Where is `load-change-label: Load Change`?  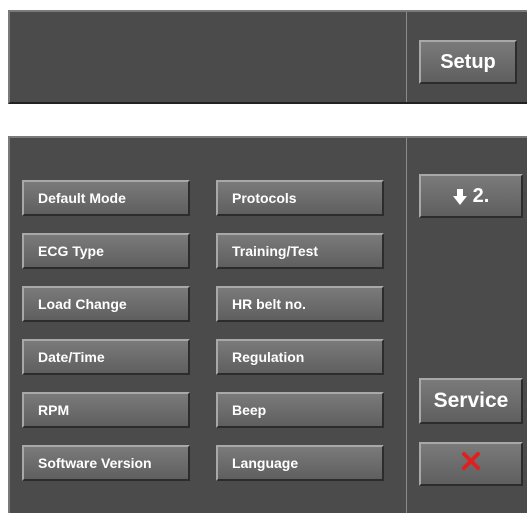 load-change-label: Load Change is located at coordinates (82, 304).